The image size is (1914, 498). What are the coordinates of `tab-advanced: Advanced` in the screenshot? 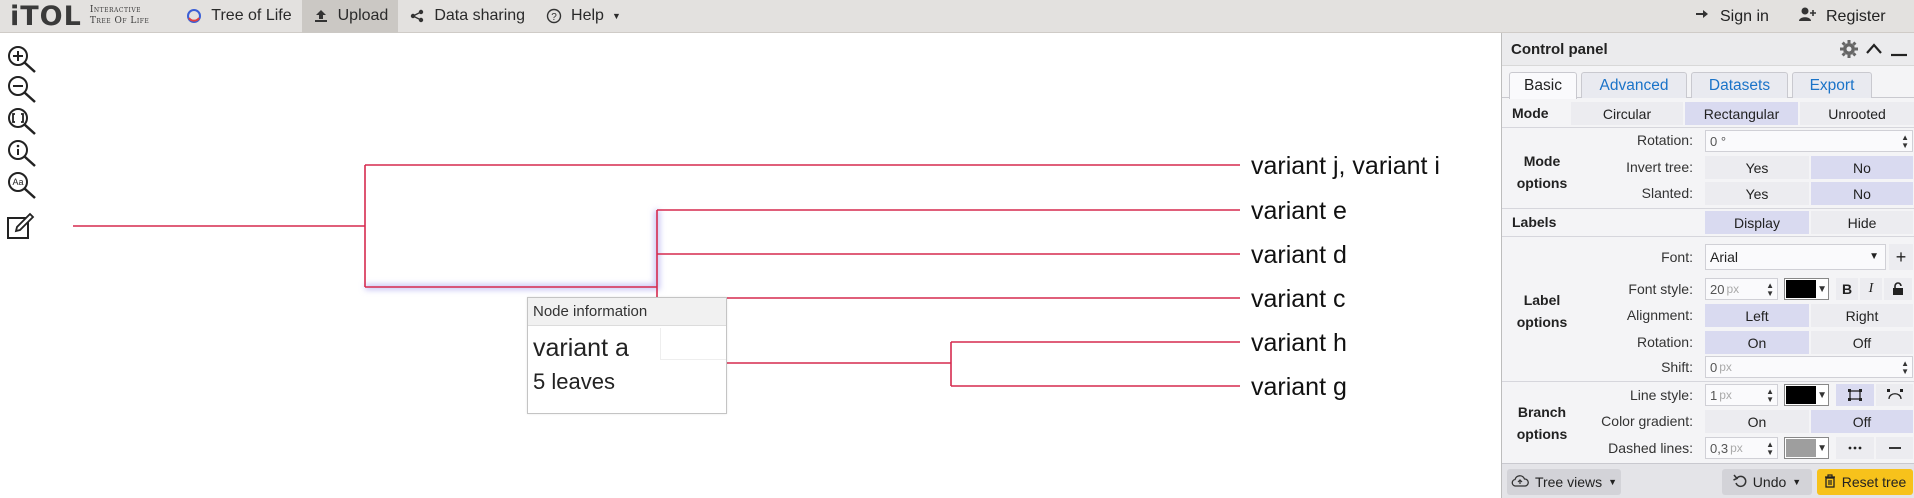 It's located at (1634, 85).